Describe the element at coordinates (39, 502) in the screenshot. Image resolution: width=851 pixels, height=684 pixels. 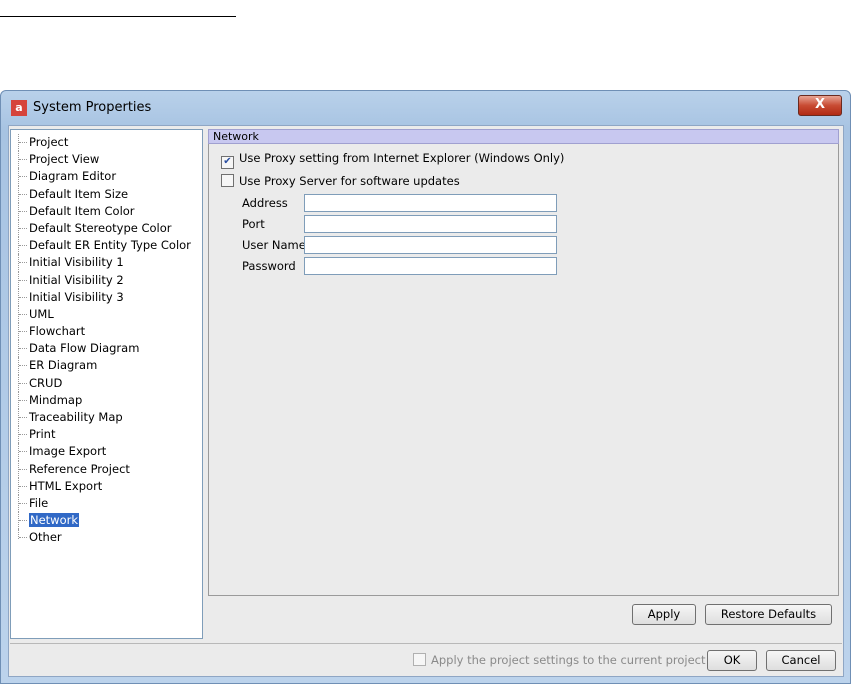
I see `tree-item-label: File` at that location.